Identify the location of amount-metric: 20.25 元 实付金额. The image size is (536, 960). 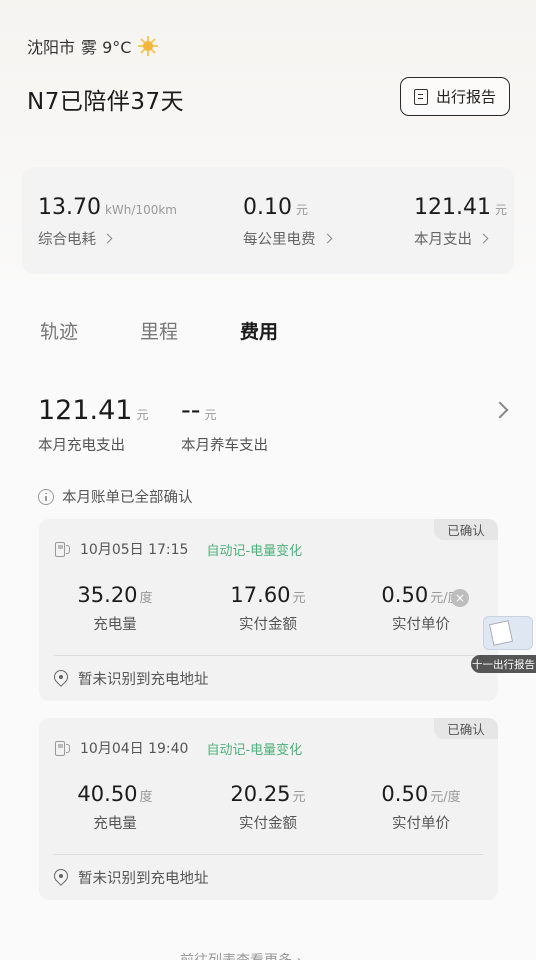
(268, 807).